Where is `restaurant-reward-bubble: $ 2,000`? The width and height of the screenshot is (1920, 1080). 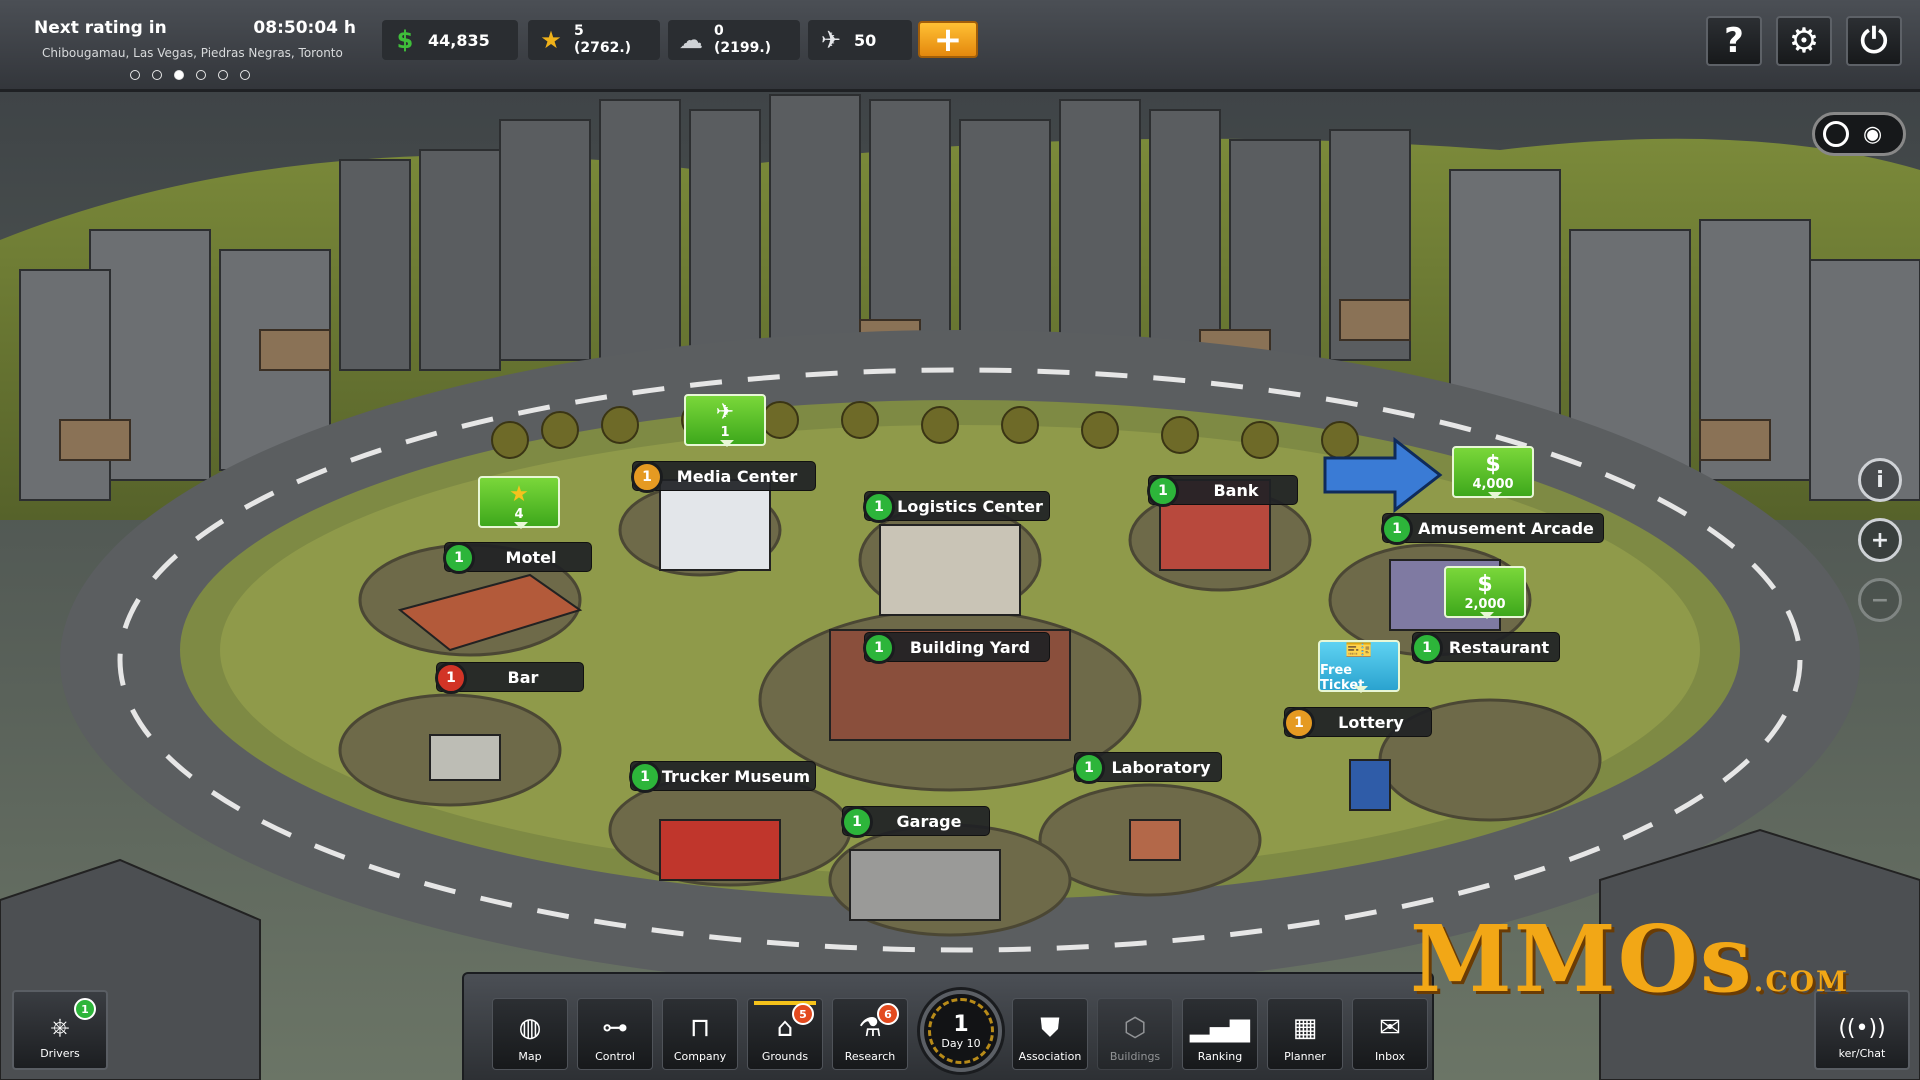 restaurant-reward-bubble: $ 2,000 is located at coordinates (1485, 592).